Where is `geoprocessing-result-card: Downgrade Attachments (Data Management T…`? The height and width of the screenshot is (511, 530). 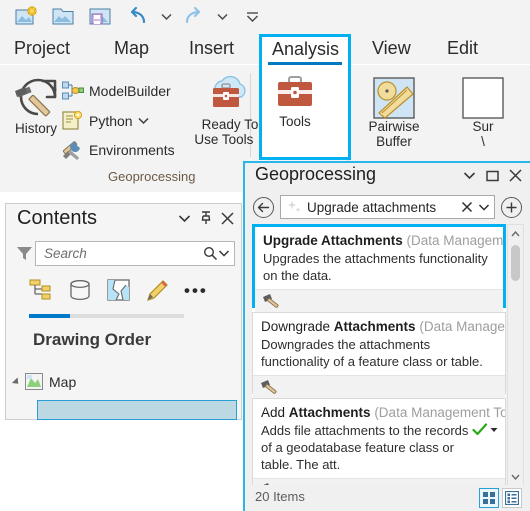
geoprocessing-result-card: Downgrade Attachments (Data Management T… is located at coordinates (379, 355).